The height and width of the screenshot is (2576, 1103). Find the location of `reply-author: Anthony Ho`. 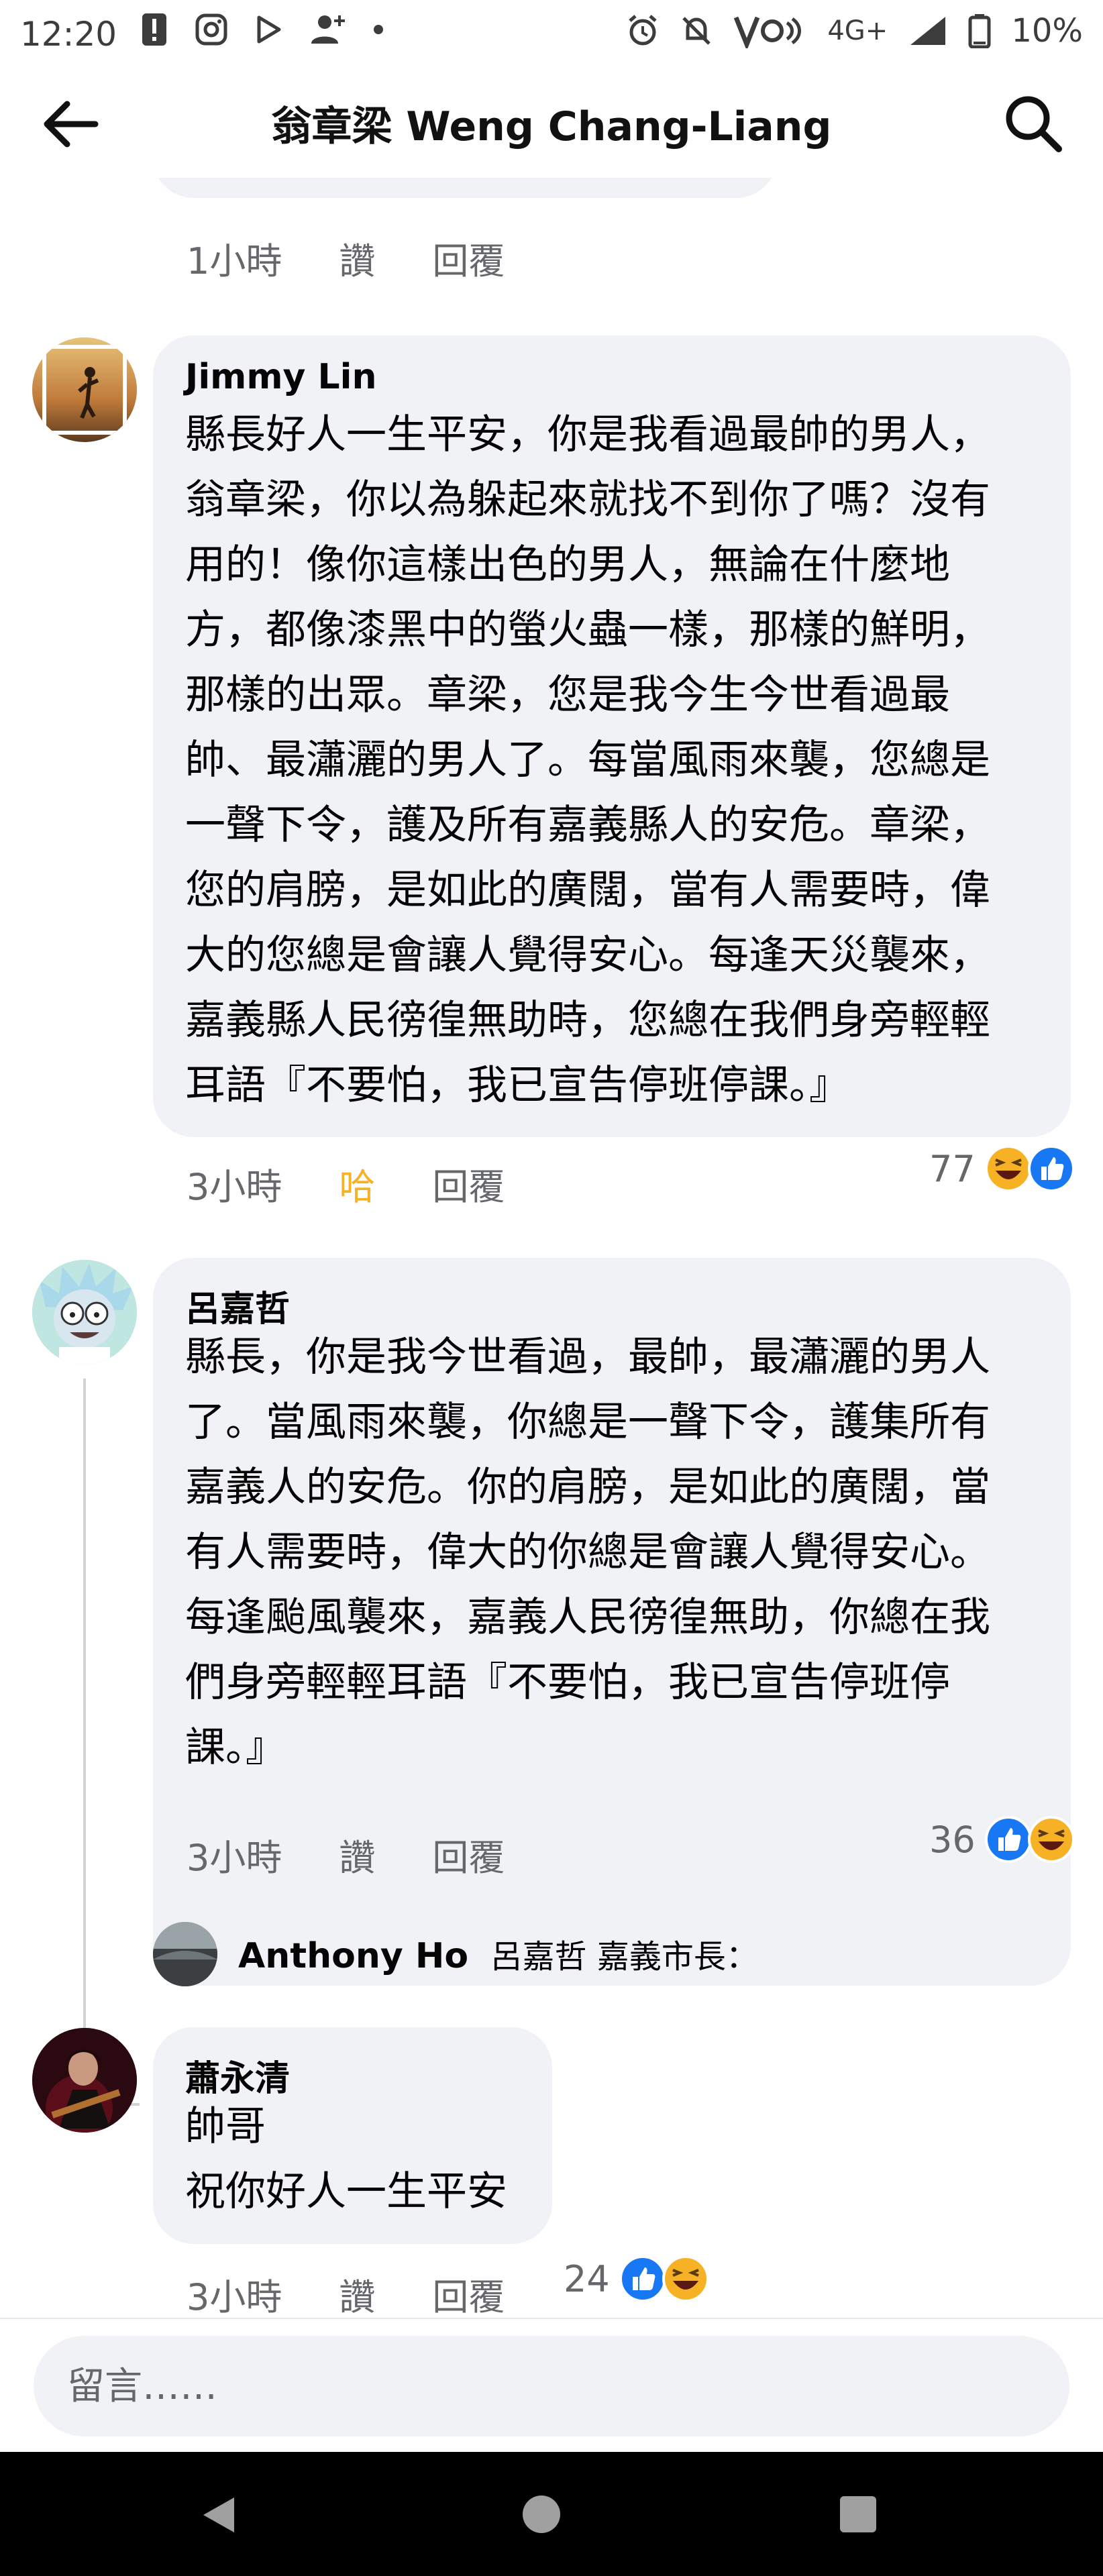

reply-author: Anthony Ho is located at coordinates (353, 1956).